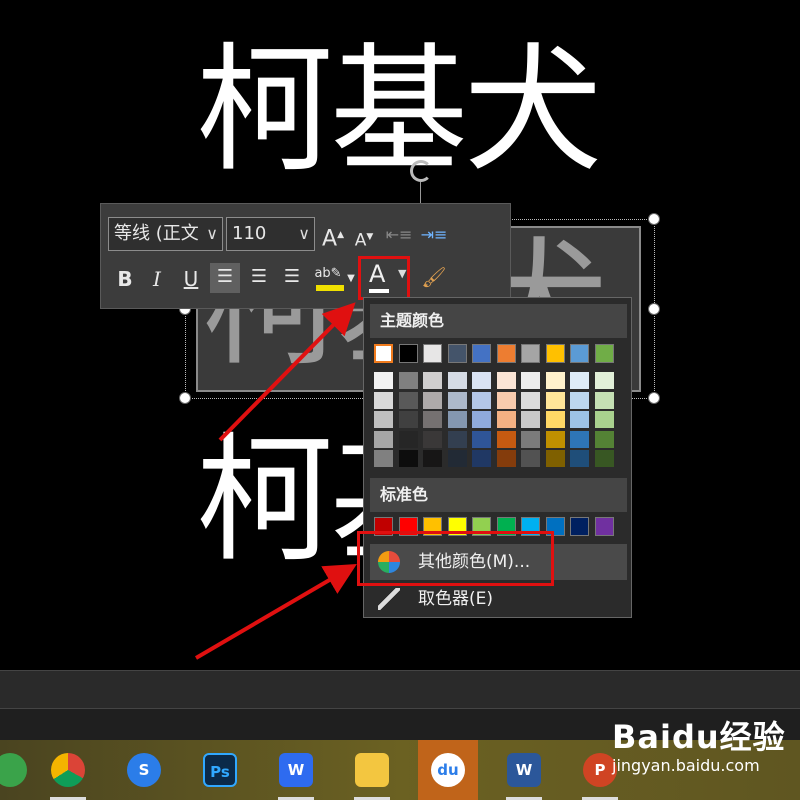  What do you see at coordinates (270, 234) in the screenshot?
I see `font-size-combo: 110 ∨` at bounding box center [270, 234].